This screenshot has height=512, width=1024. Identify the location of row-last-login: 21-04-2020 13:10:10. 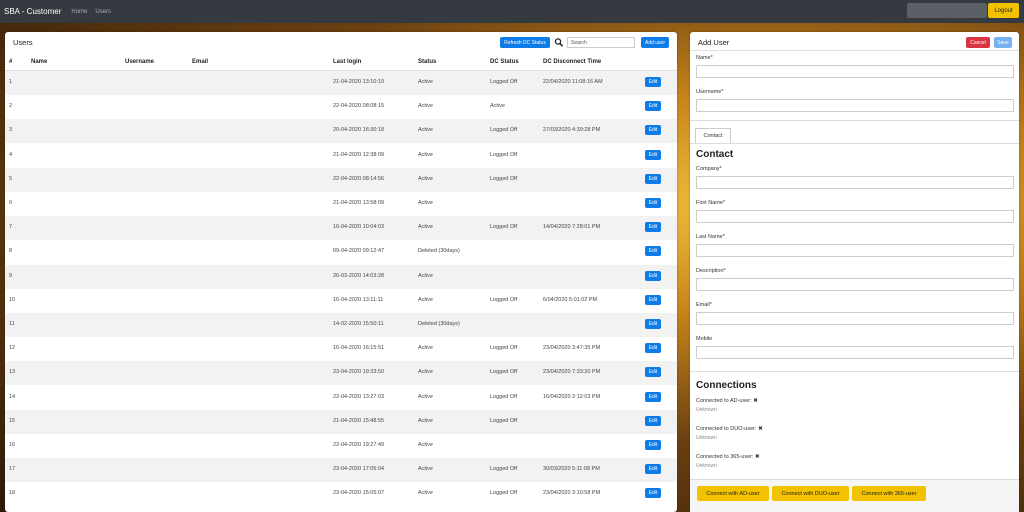
(359, 82).